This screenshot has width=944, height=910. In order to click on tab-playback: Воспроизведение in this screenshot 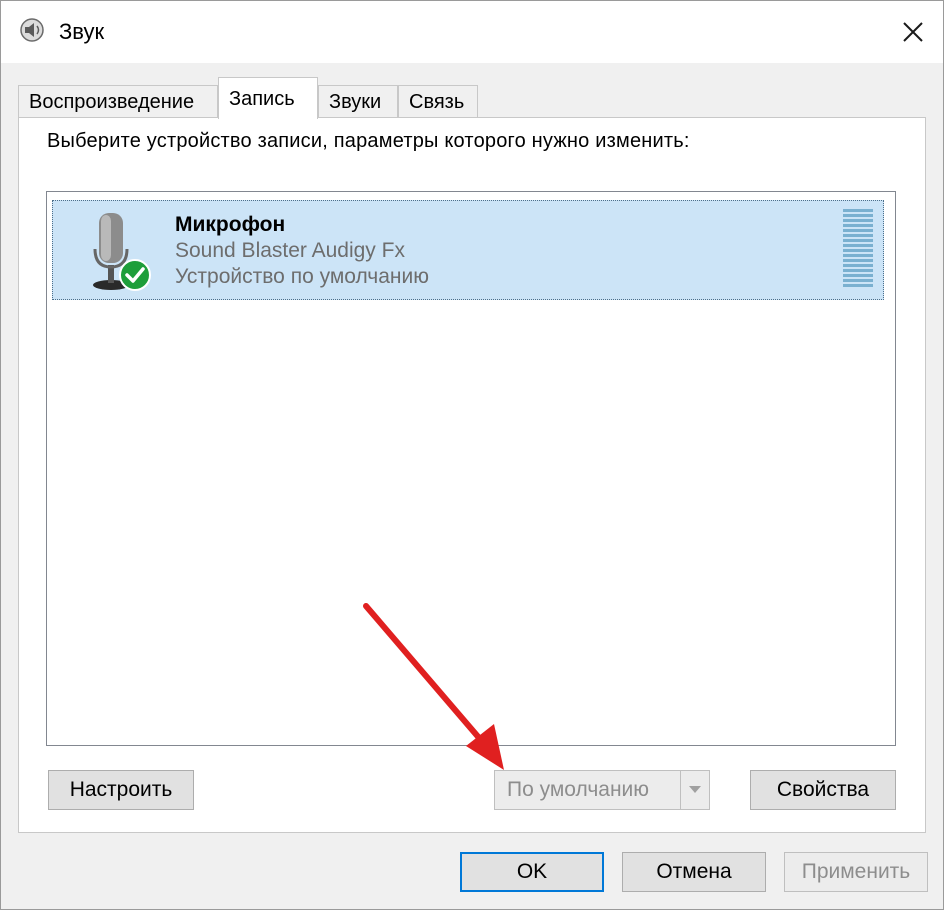, I will do `click(118, 101)`.